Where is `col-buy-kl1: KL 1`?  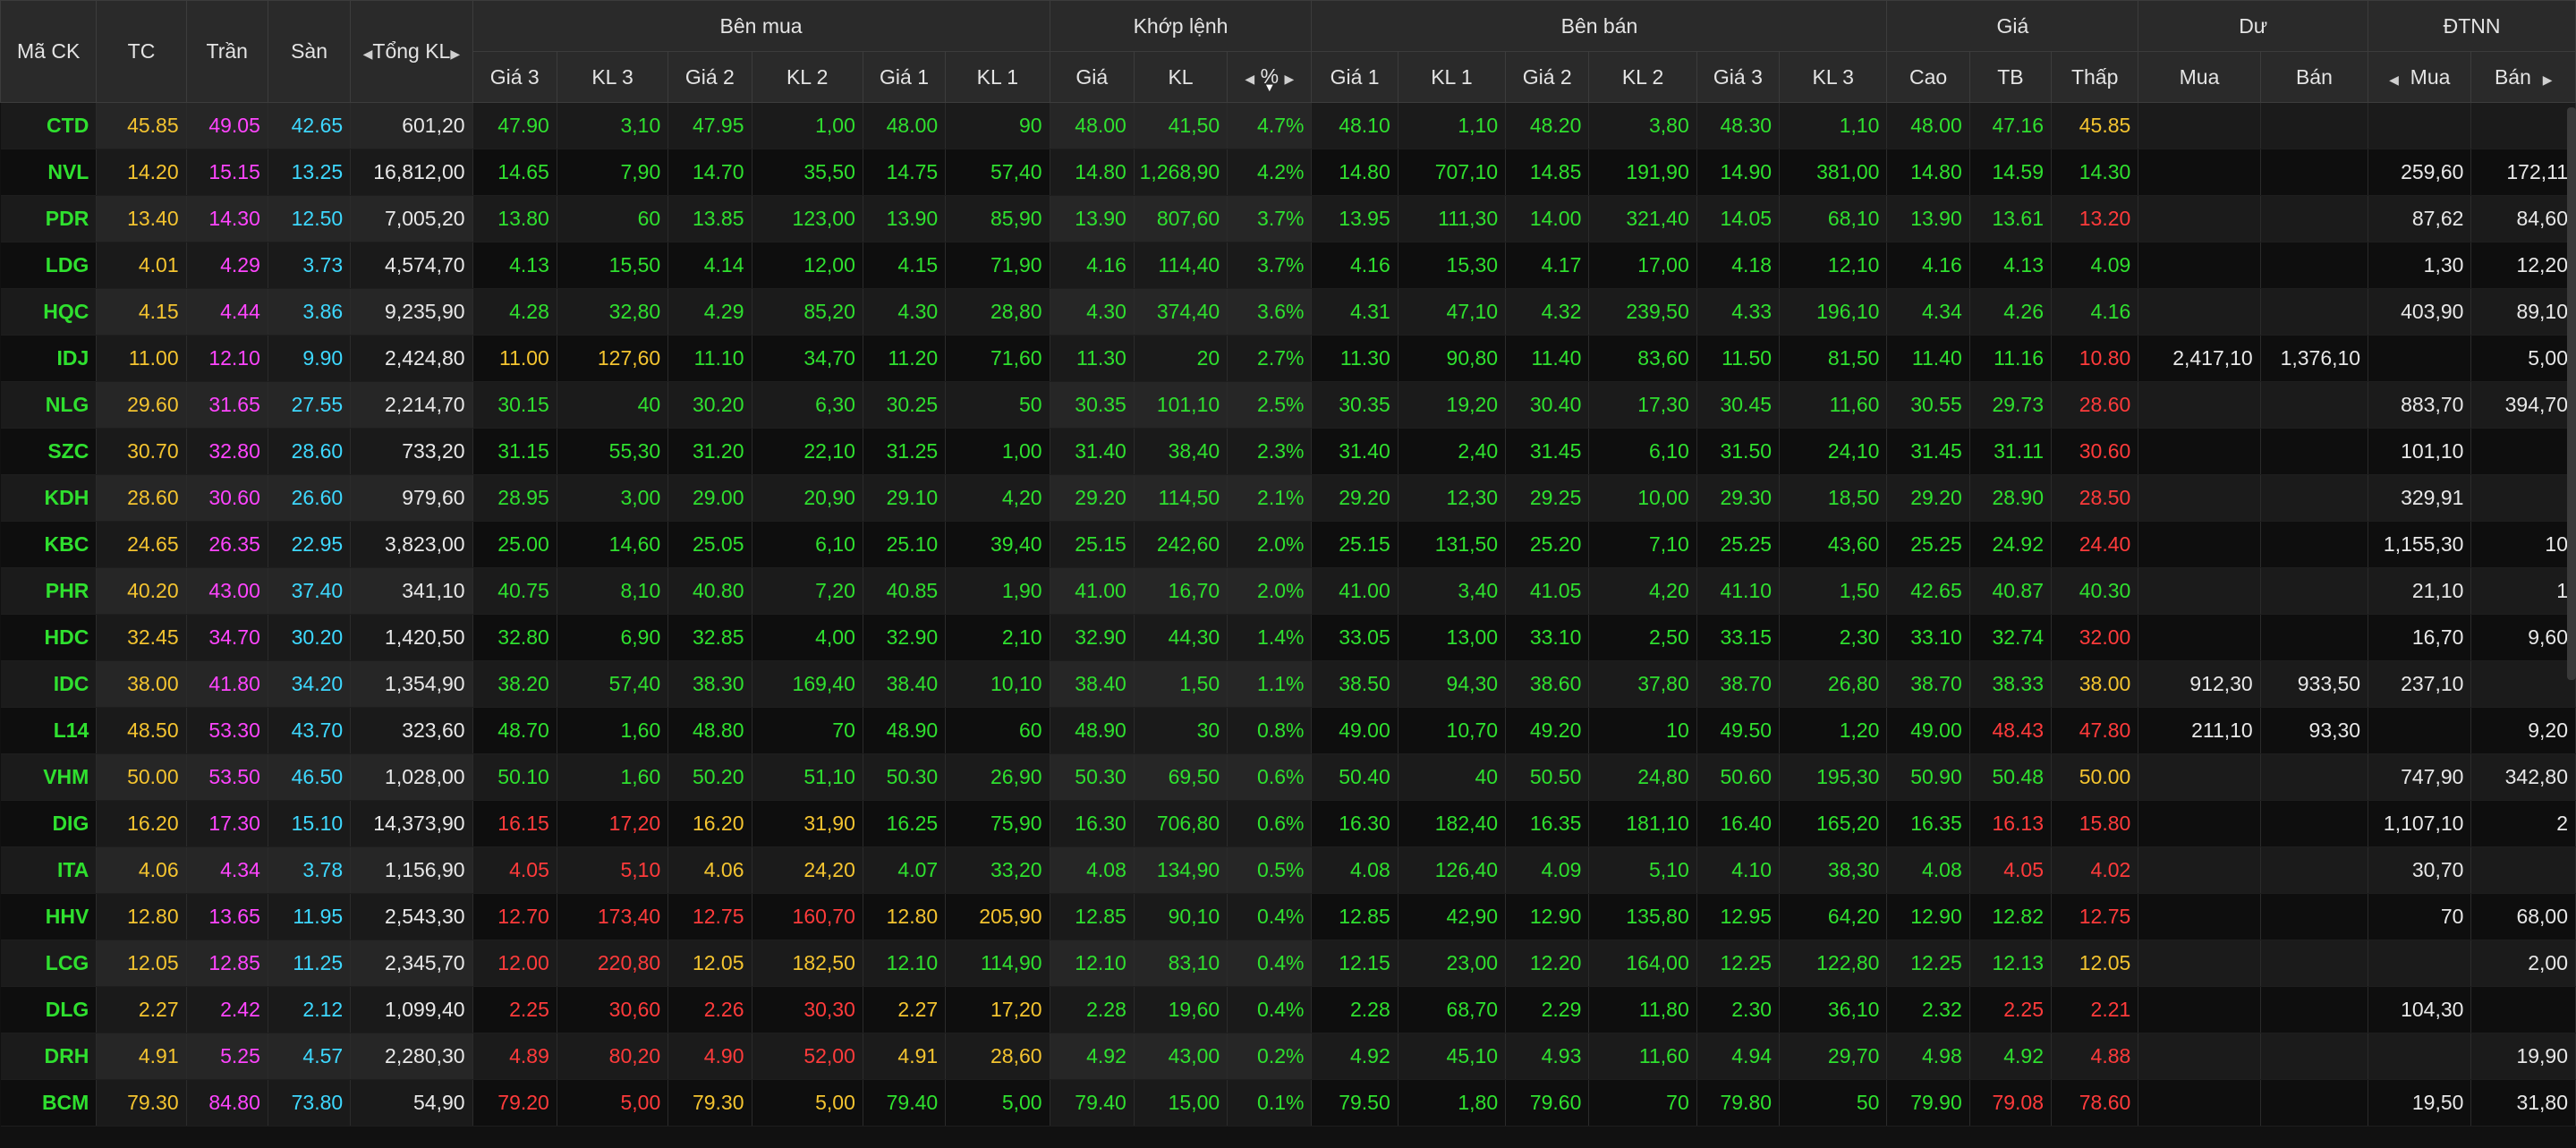
col-buy-kl1: KL 1 is located at coordinates (997, 77).